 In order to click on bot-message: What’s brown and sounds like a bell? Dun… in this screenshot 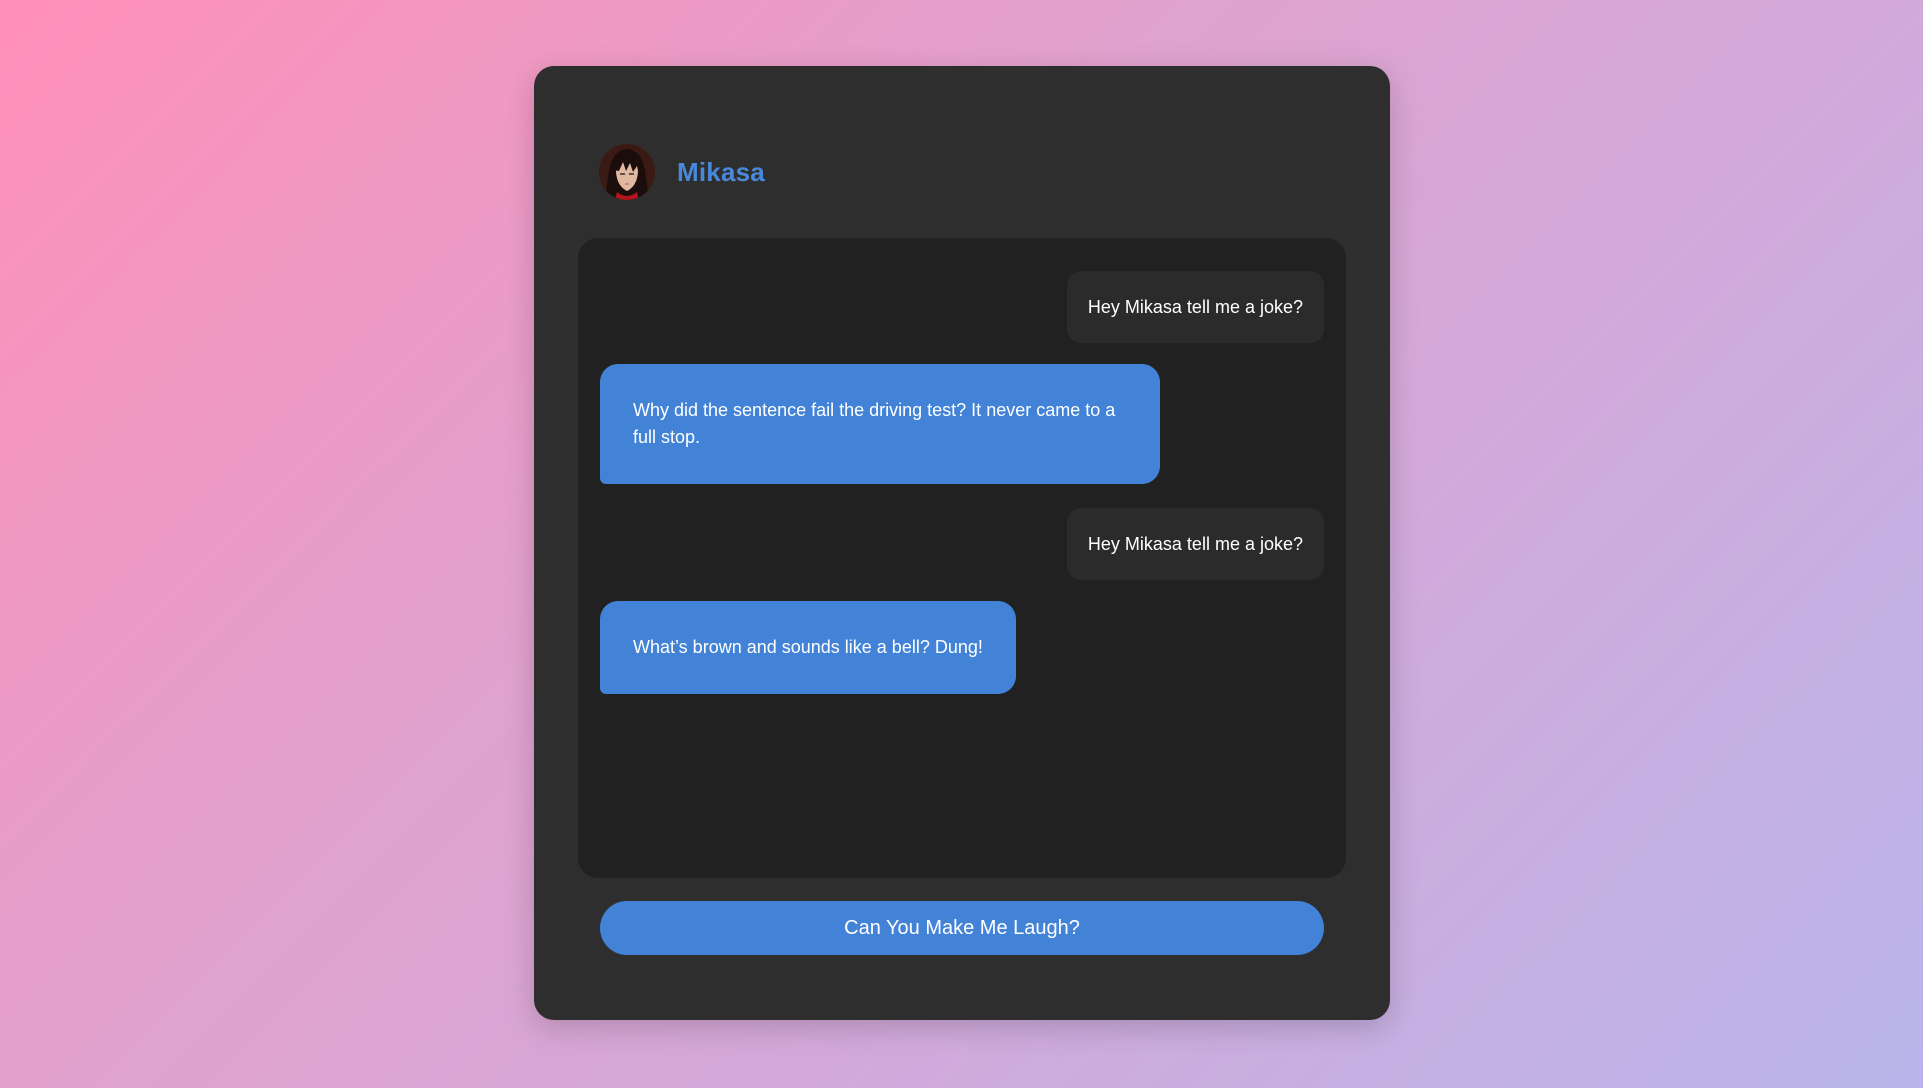, I will do `click(808, 647)`.